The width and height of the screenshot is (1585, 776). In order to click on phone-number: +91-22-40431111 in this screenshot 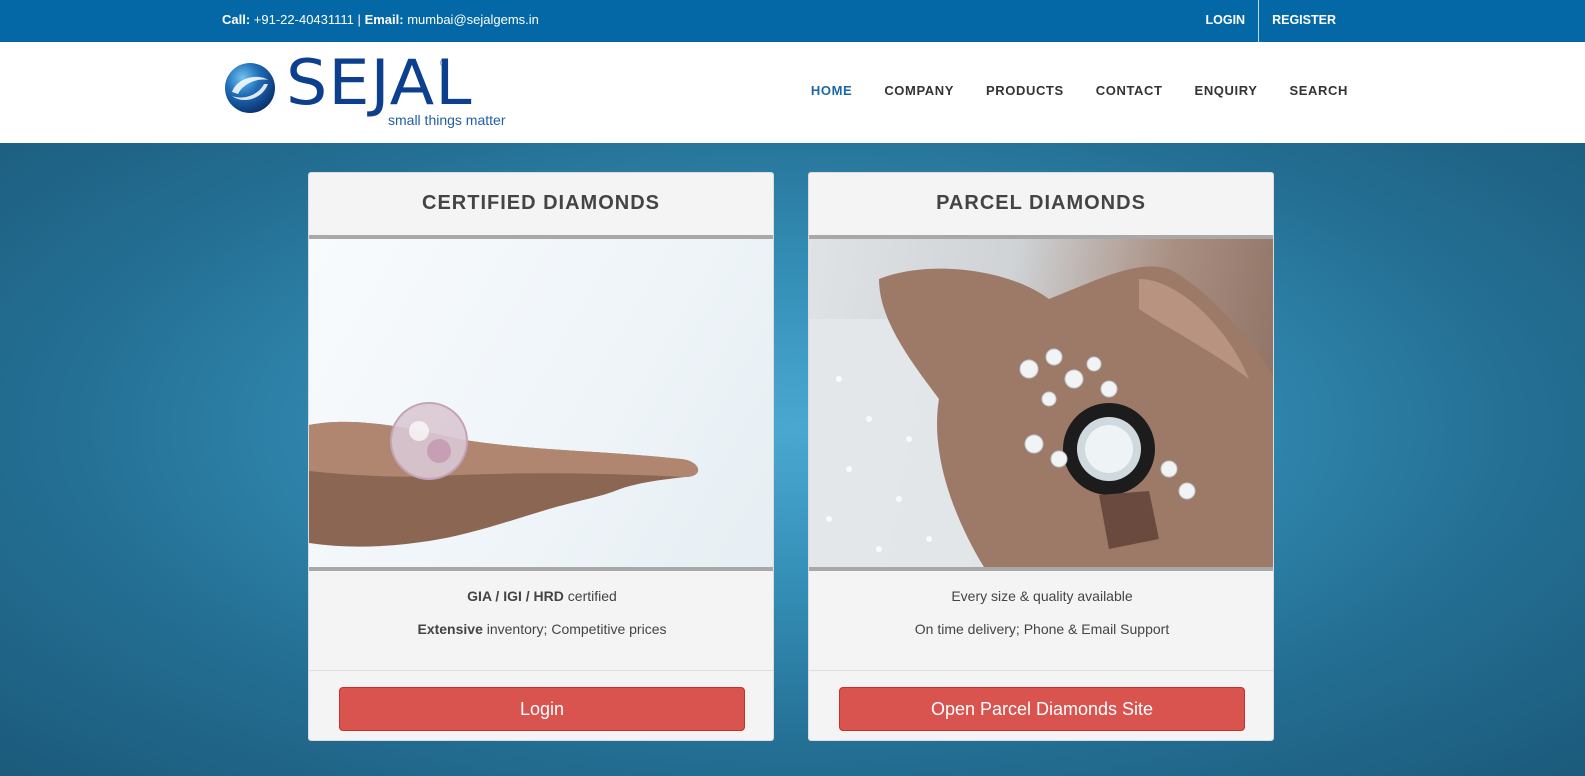, I will do `click(304, 19)`.